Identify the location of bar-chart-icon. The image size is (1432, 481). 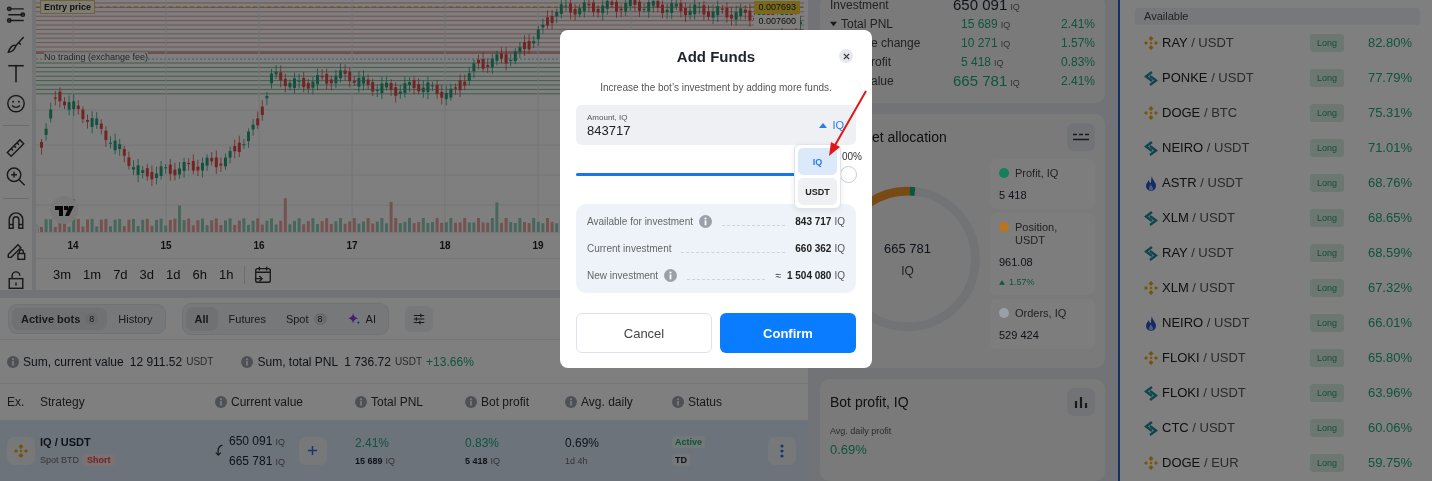
(1081, 402).